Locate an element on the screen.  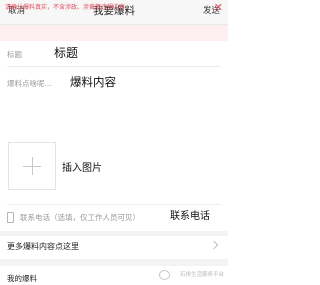
title-annotation: 标题 is located at coordinates (66, 53).